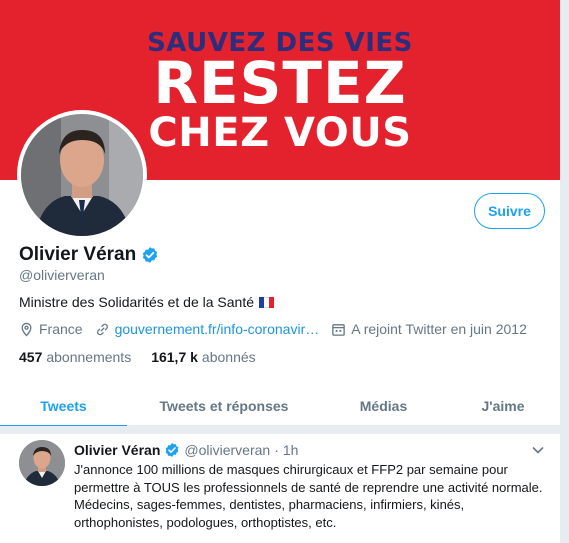 This screenshot has width=569, height=543. What do you see at coordinates (26, 329) in the screenshot?
I see `location-pin-icon` at bounding box center [26, 329].